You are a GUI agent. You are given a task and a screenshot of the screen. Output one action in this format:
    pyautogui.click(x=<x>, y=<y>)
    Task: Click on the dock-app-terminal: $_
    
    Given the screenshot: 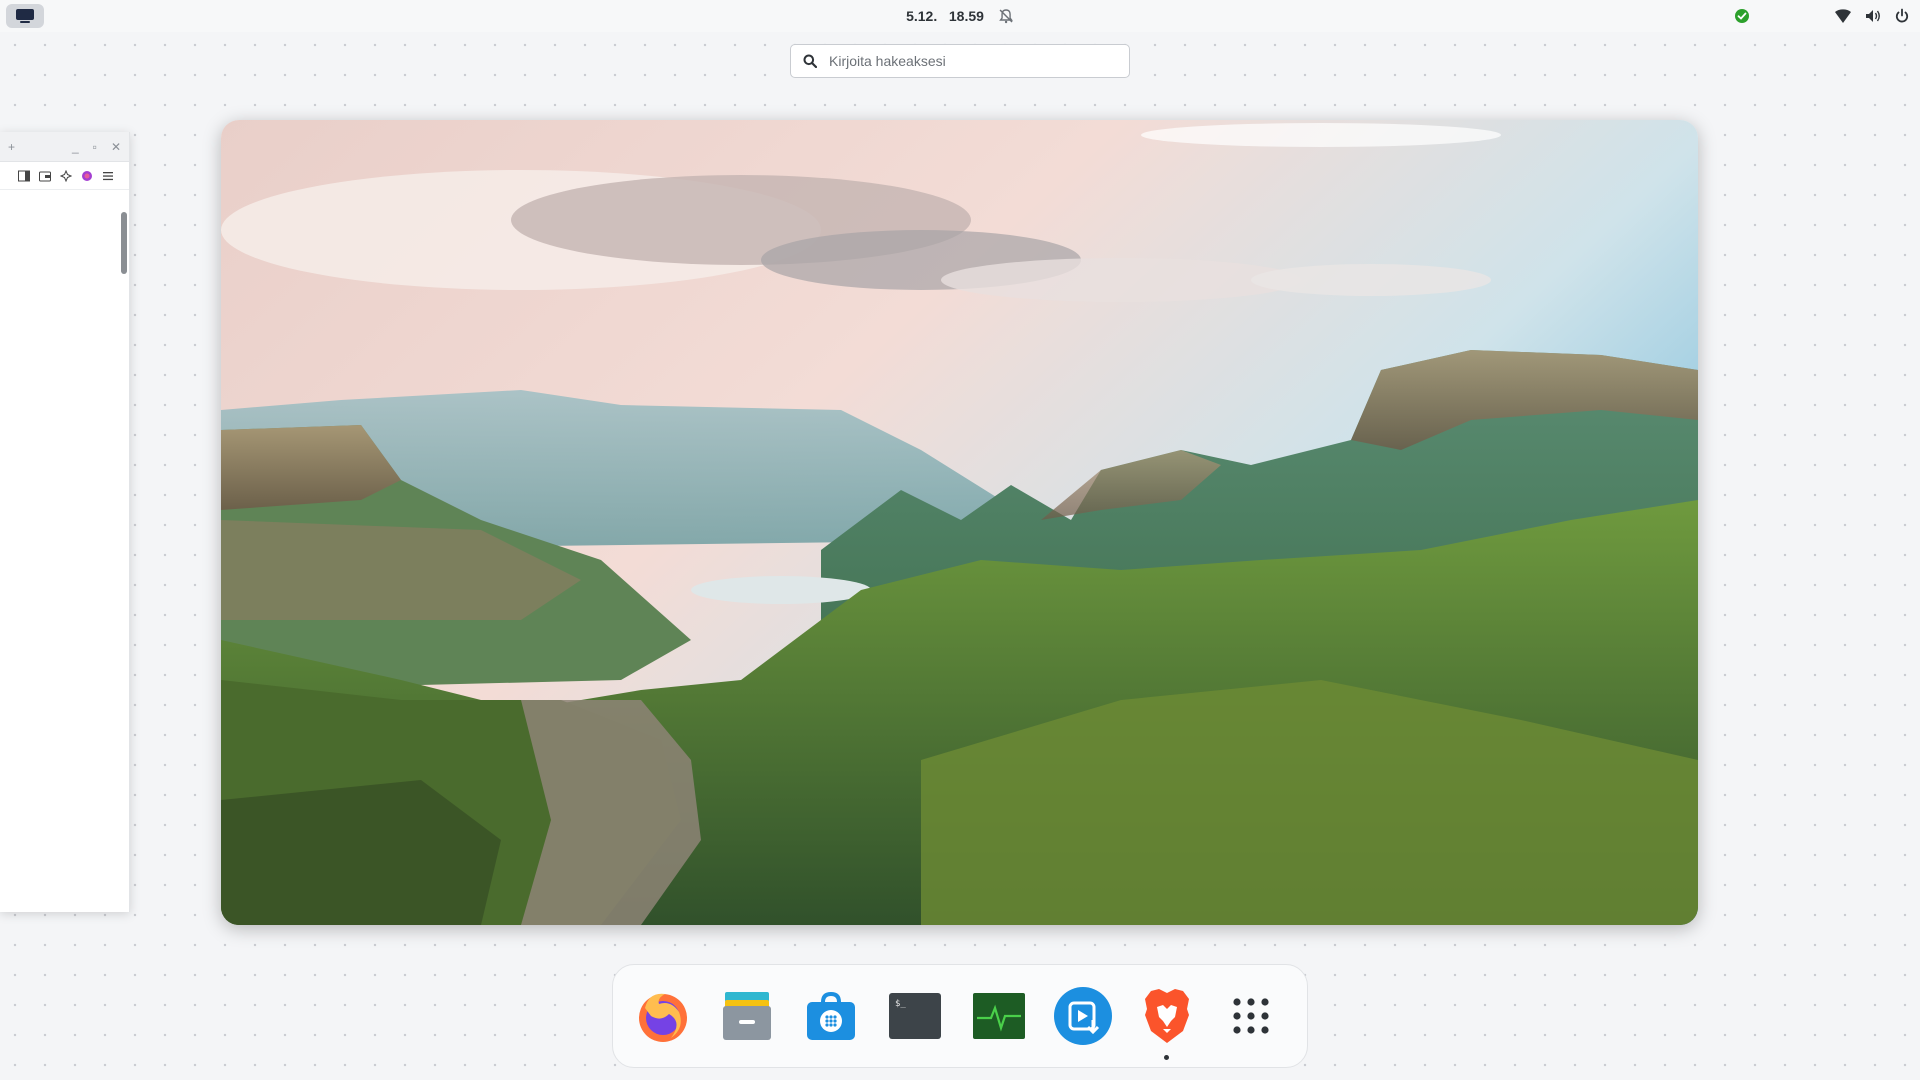 What is the action you would take?
    pyautogui.click(x=915, y=1016)
    